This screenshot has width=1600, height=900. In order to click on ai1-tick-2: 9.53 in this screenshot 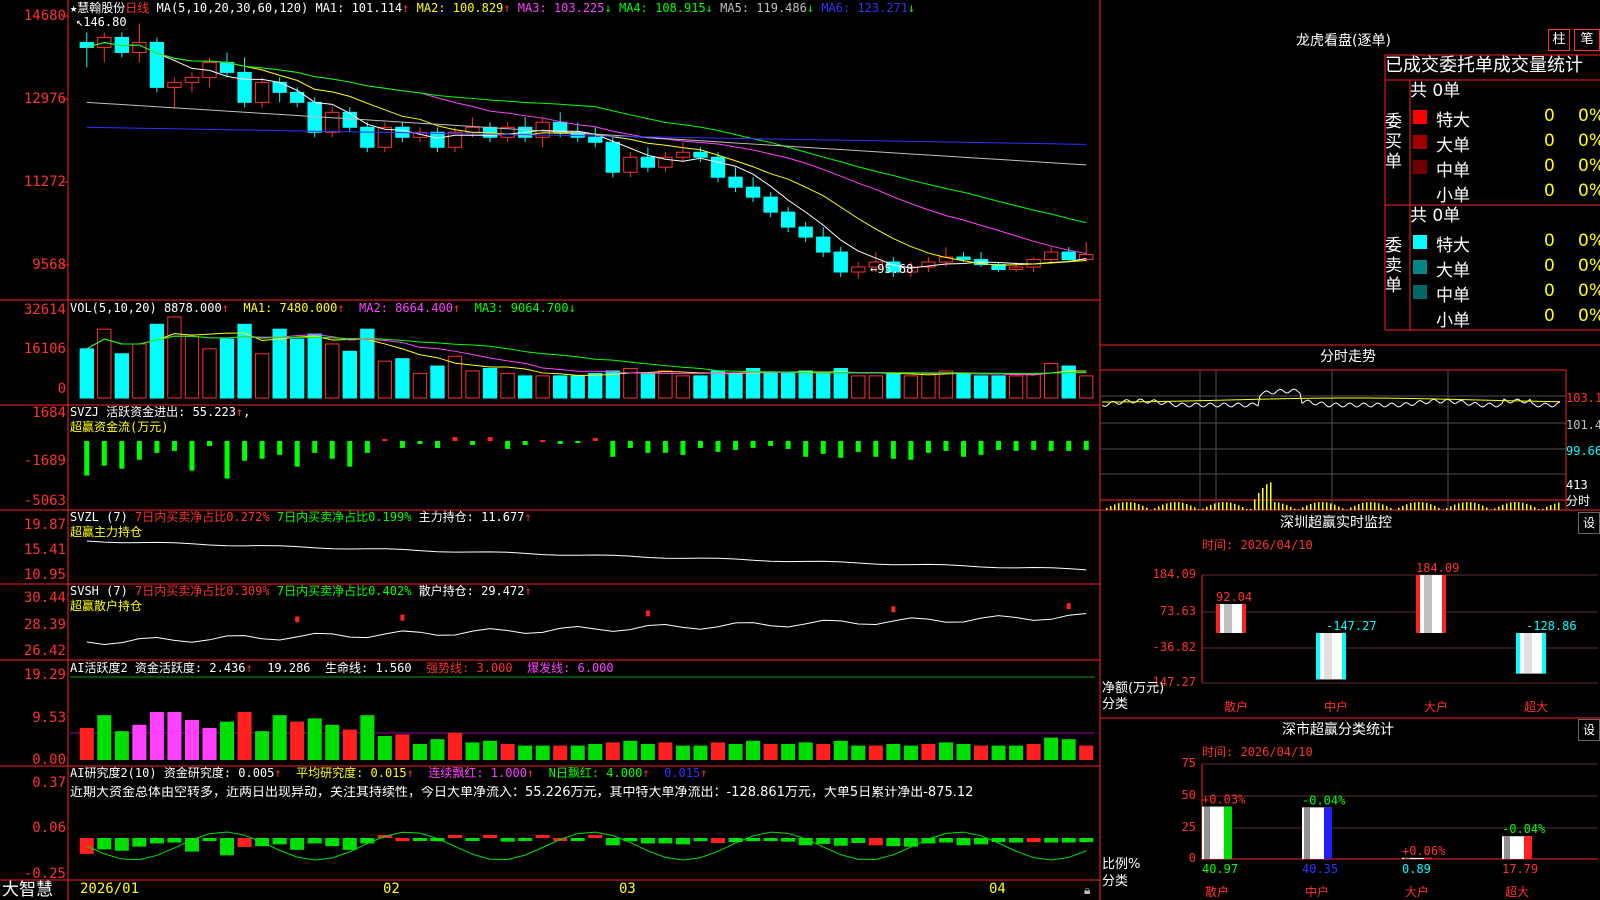, I will do `click(49, 718)`.